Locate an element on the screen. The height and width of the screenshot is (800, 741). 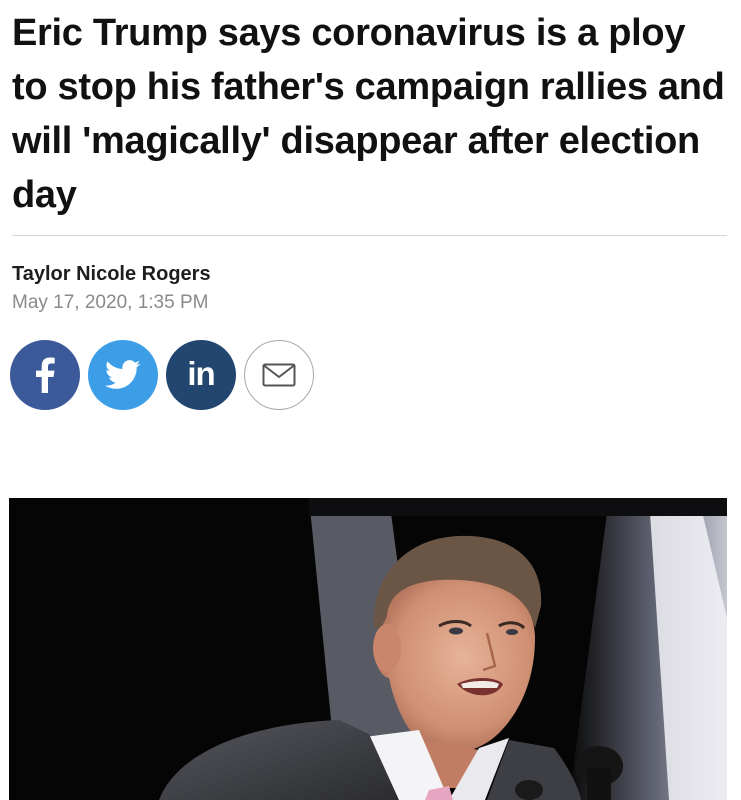
linkedin-icon: in is located at coordinates (201, 373).